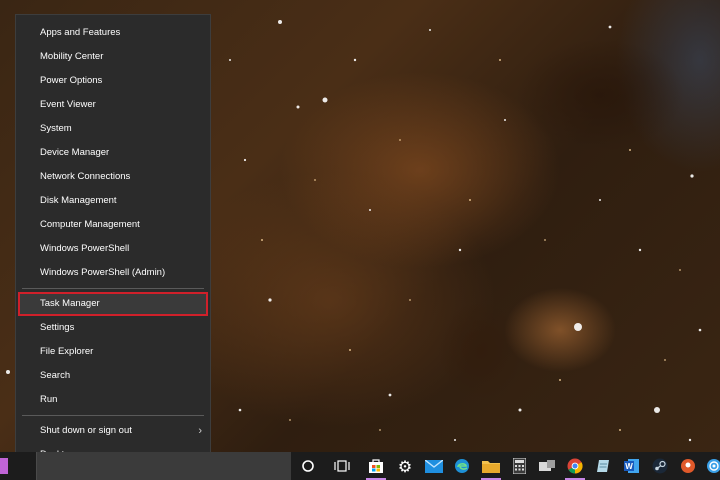 The height and width of the screenshot is (480, 720). What do you see at coordinates (113, 201) in the screenshot?
I see `menu-item-disk-management: Disk Management` at bounding box center [113, 201].